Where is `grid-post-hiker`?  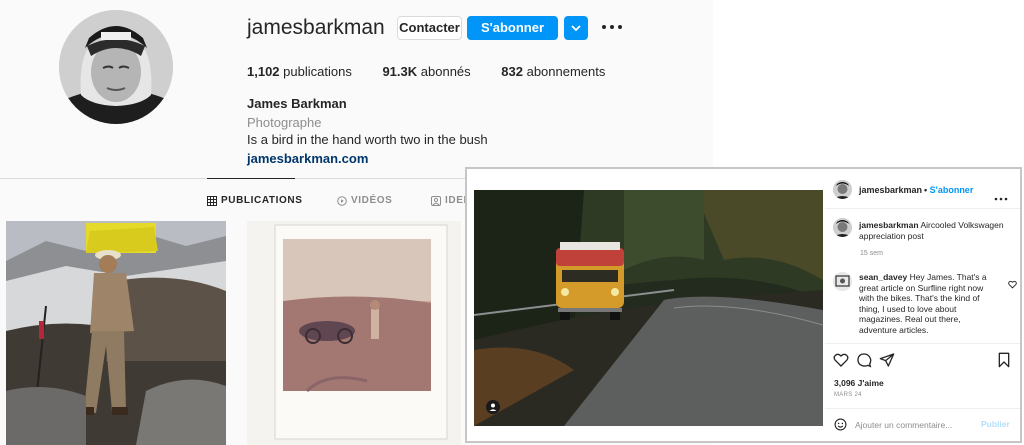
grid-post-hiker is located at coordinates (116, 333).